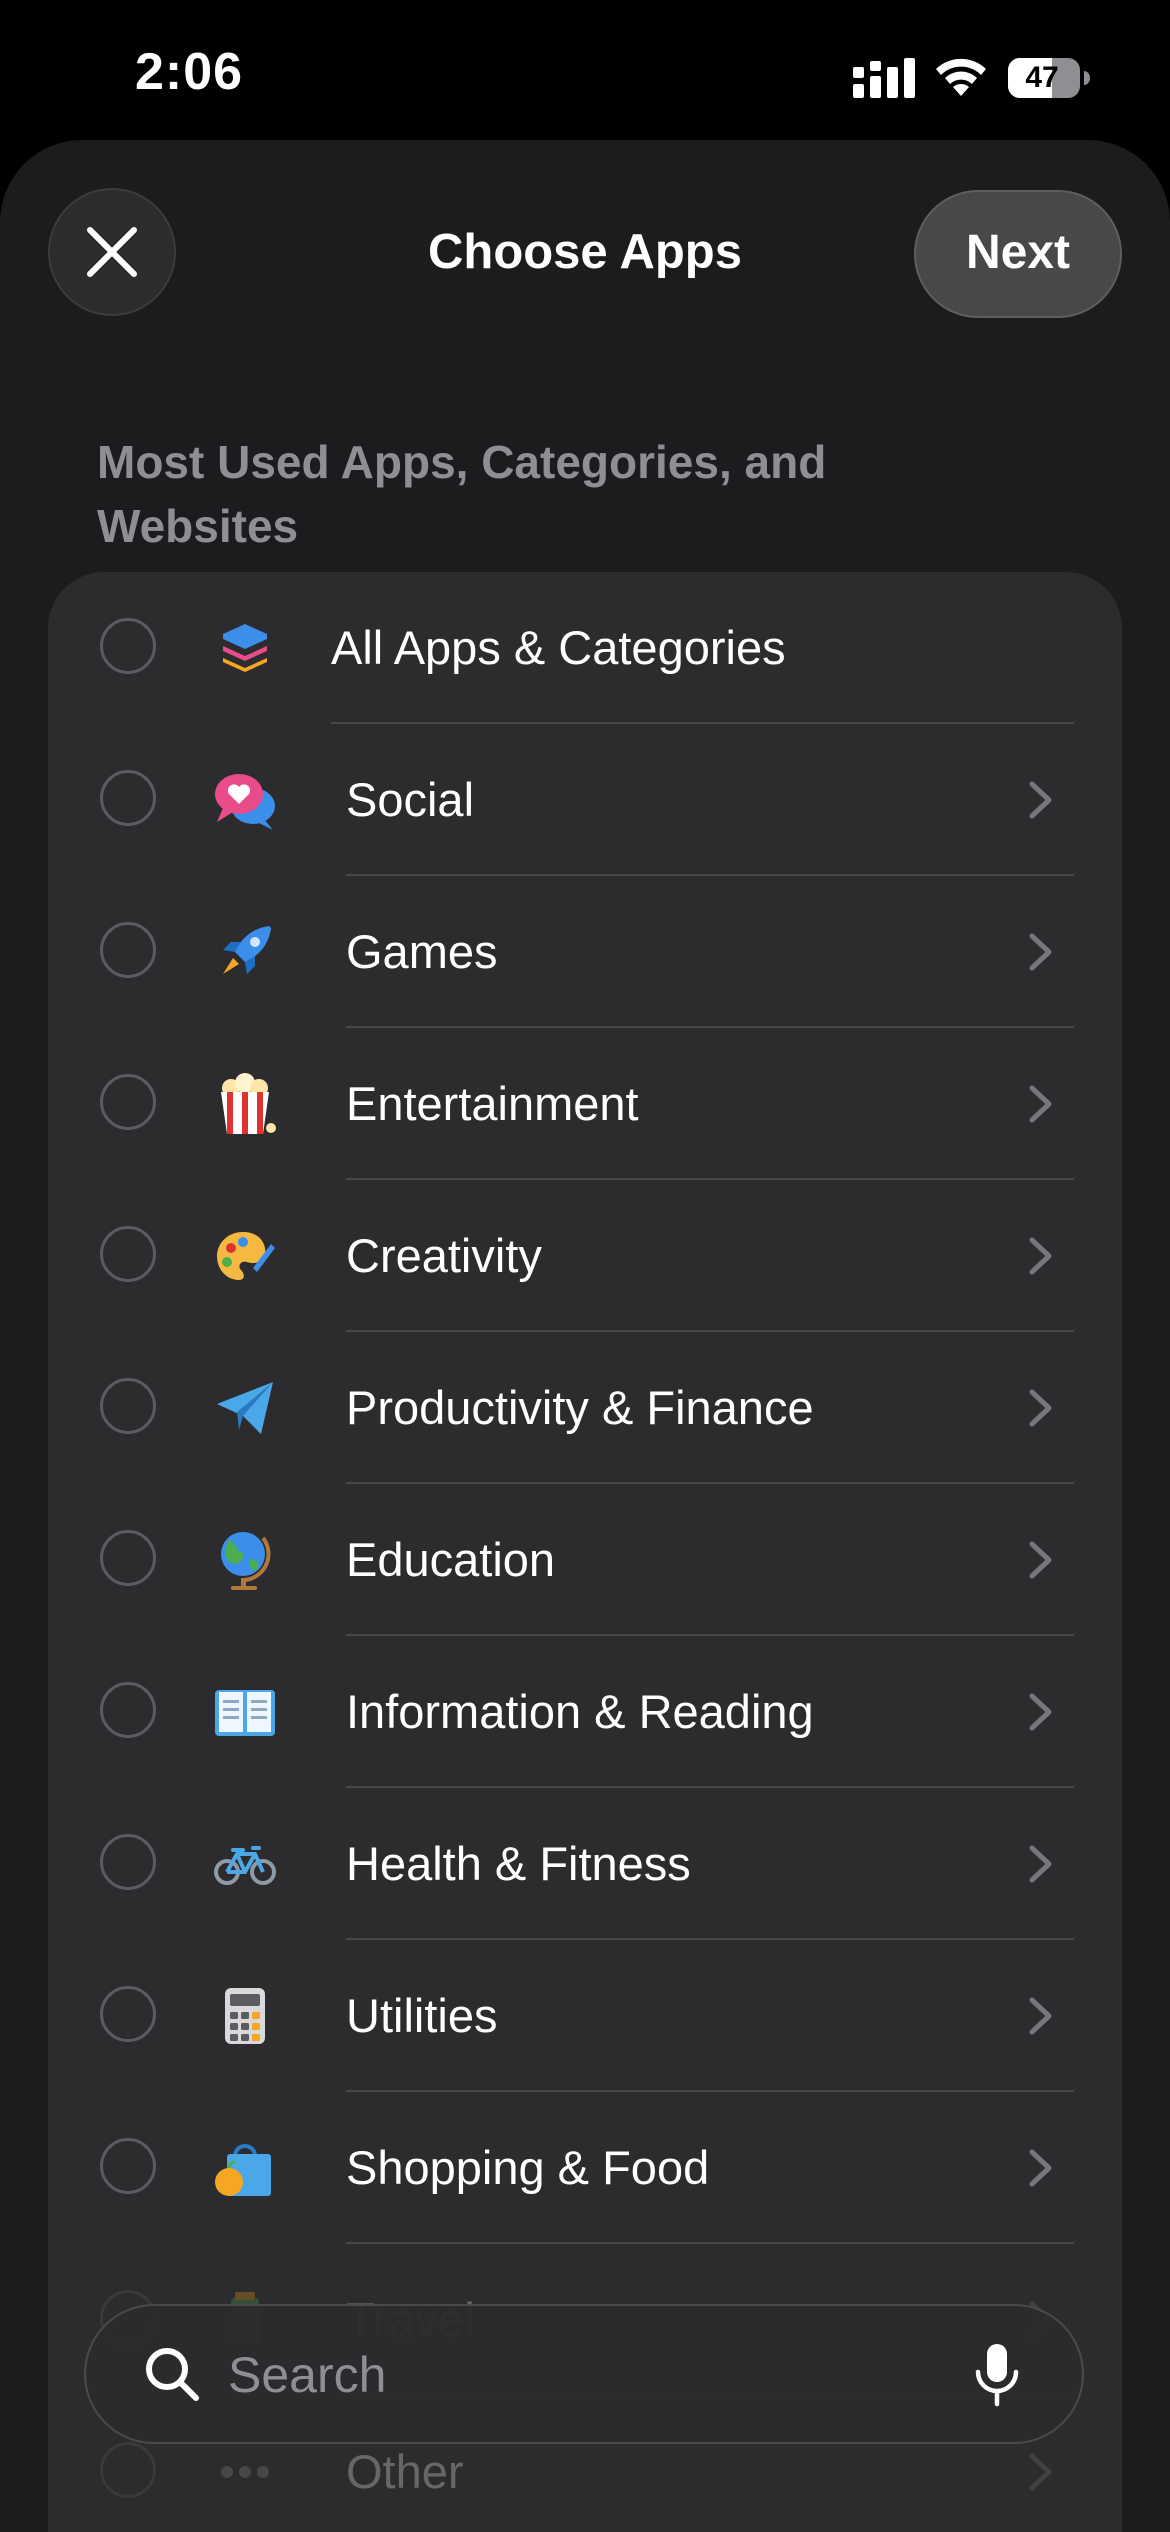  What do you see at coordinates (585, 800) in the screenshot?
I see `list-item-social: Social` at bounding box center [585, 800].